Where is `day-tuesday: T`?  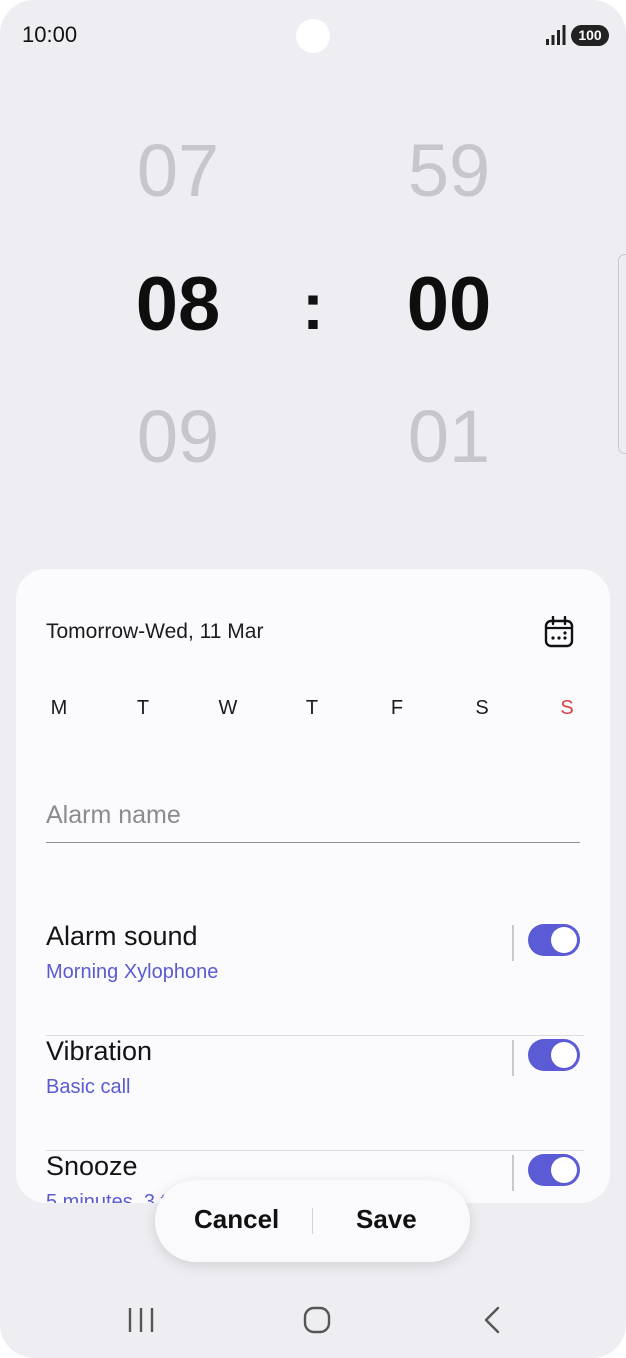
day-tuesday: T is located at coordinates (143, 708).